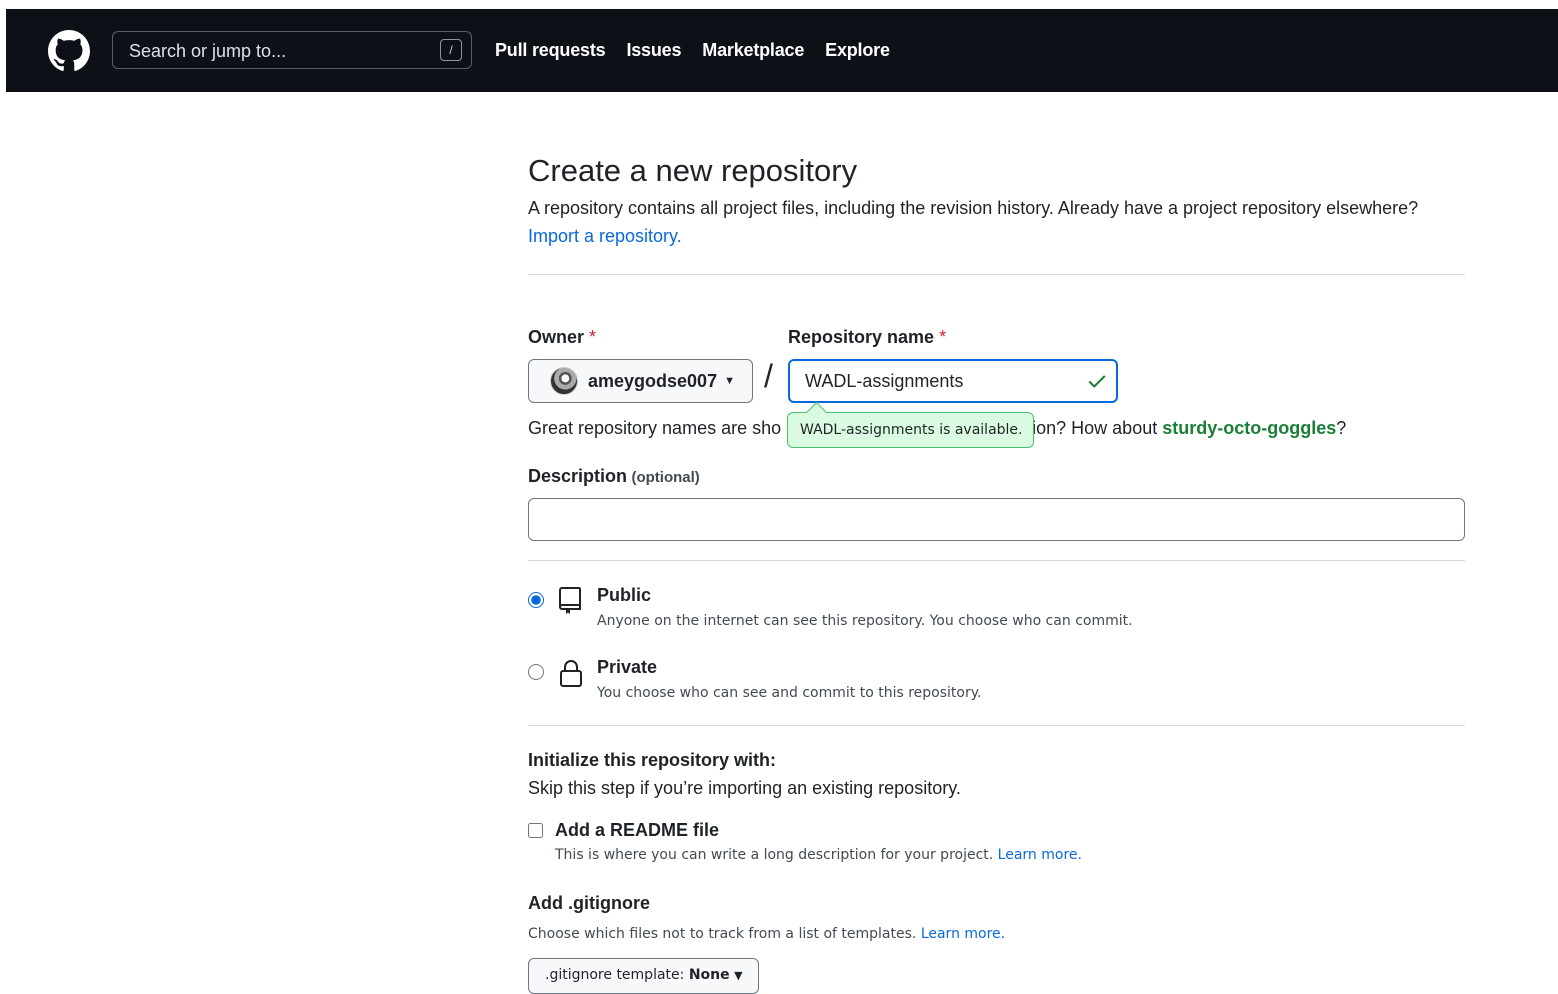 This screenshot has width=1558, height=994. I want to click on repo-name-label: Repository name *, so click(867, 337).